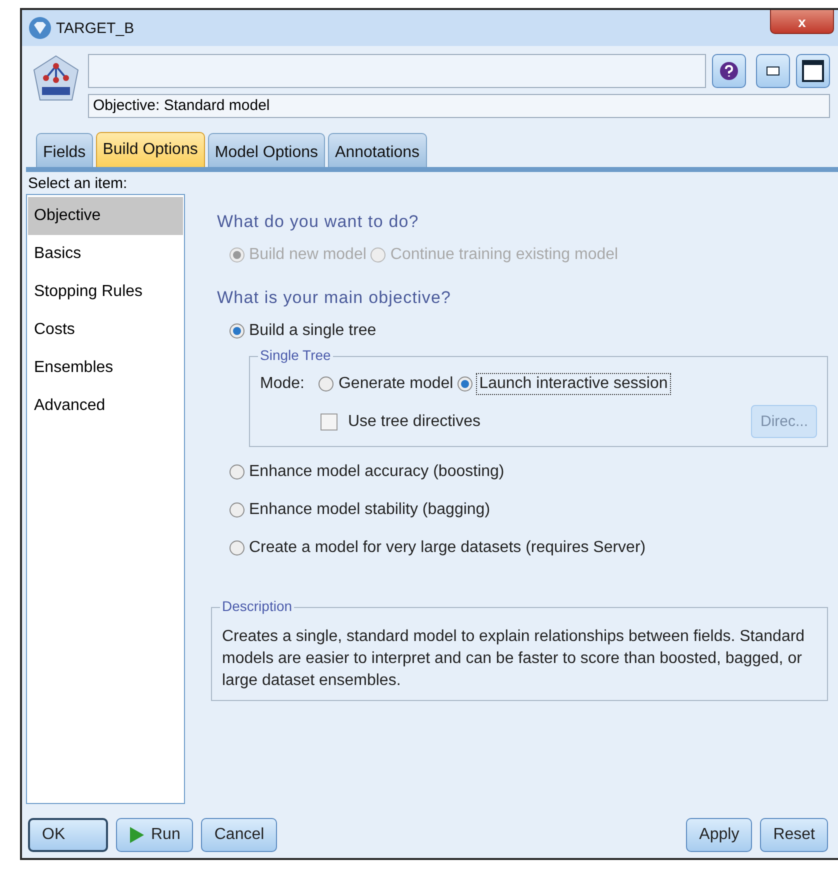 This screenshot has width=838, height=871. What do you see at coordinates (64, 150) in the screenshot?
I see `tab: Fields` at bounding box center [64, 150].